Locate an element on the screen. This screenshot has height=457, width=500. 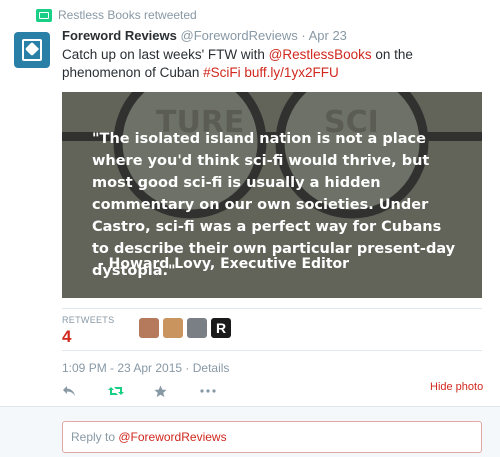
reply-prefix: Reply to is located at coordinates (95, 437).